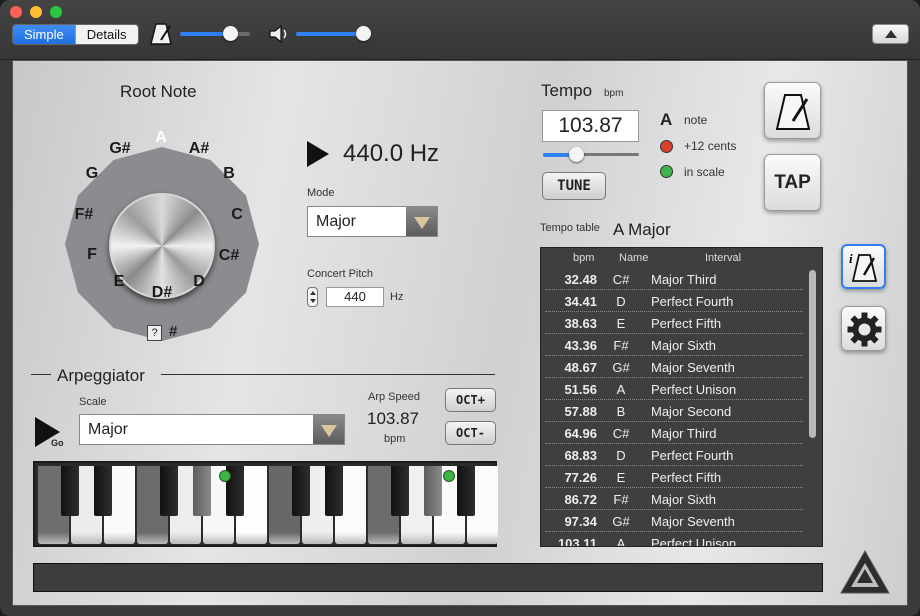  Describe the element at coordinates (397, 297) in the screenshot. I see `concert-pitch-unit: Hz` at that location.